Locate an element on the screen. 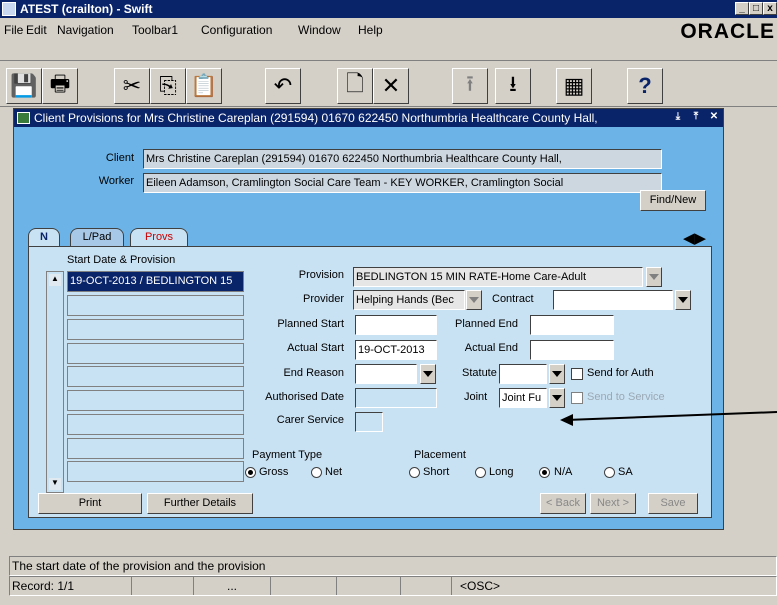  close-button: x is located at coordinates (770, 8).